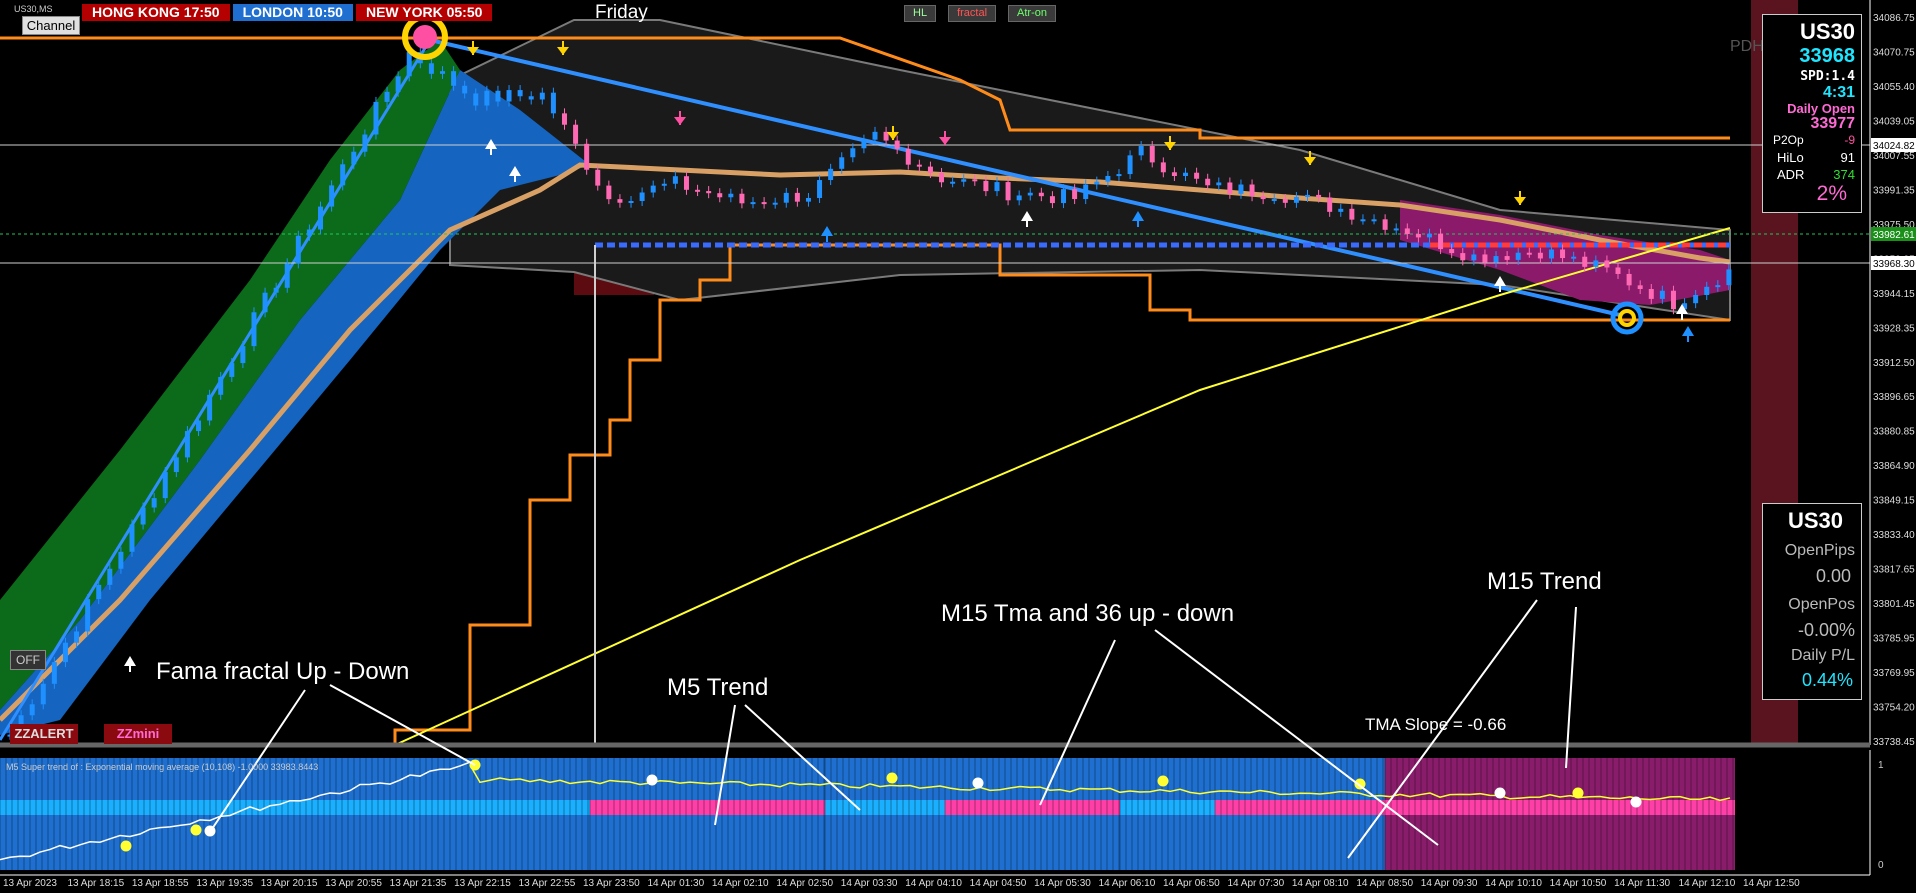 The width and height of the screenshot is (1916, 893). I want to click on open-pos-value: -0.00%, so click(1826, 630).